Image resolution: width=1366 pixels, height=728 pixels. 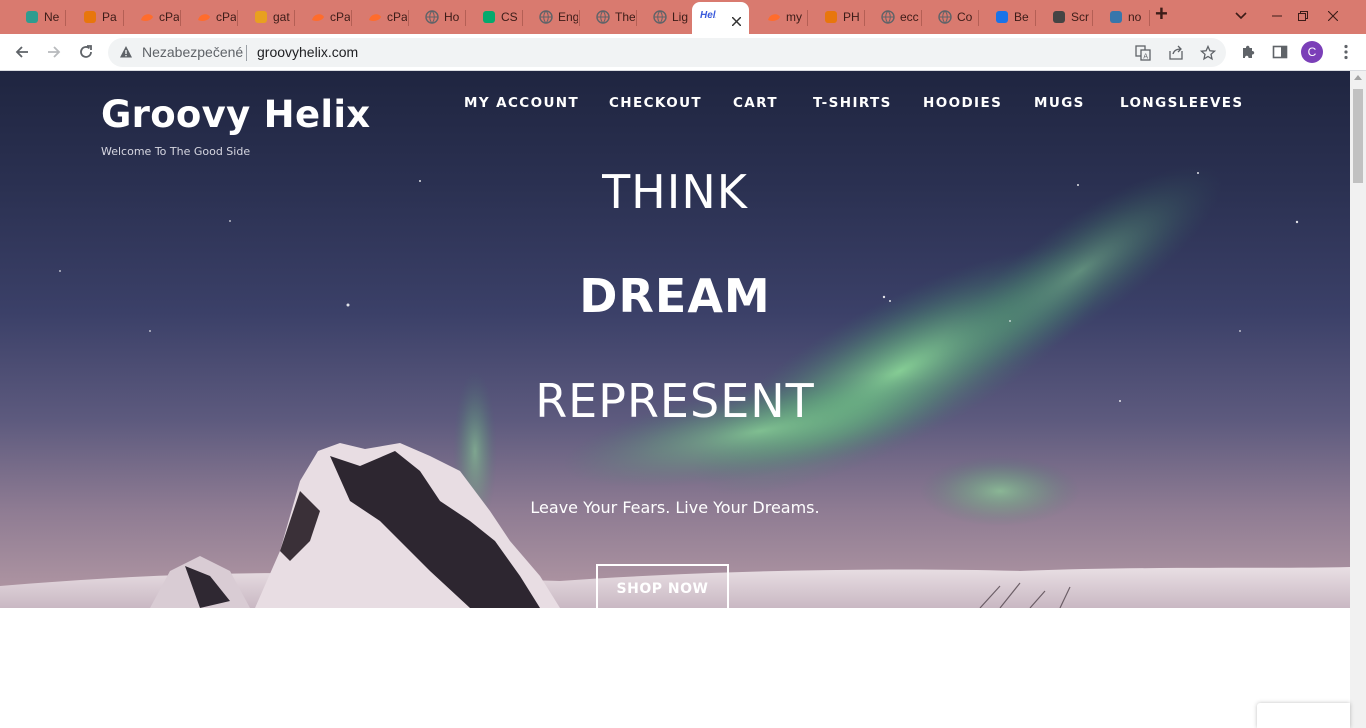 What do you see at coordinates (852, 103) in the screenshot?
I see `nav-t-shirts: T-SHIRTS` at bounding box center [852, 103].